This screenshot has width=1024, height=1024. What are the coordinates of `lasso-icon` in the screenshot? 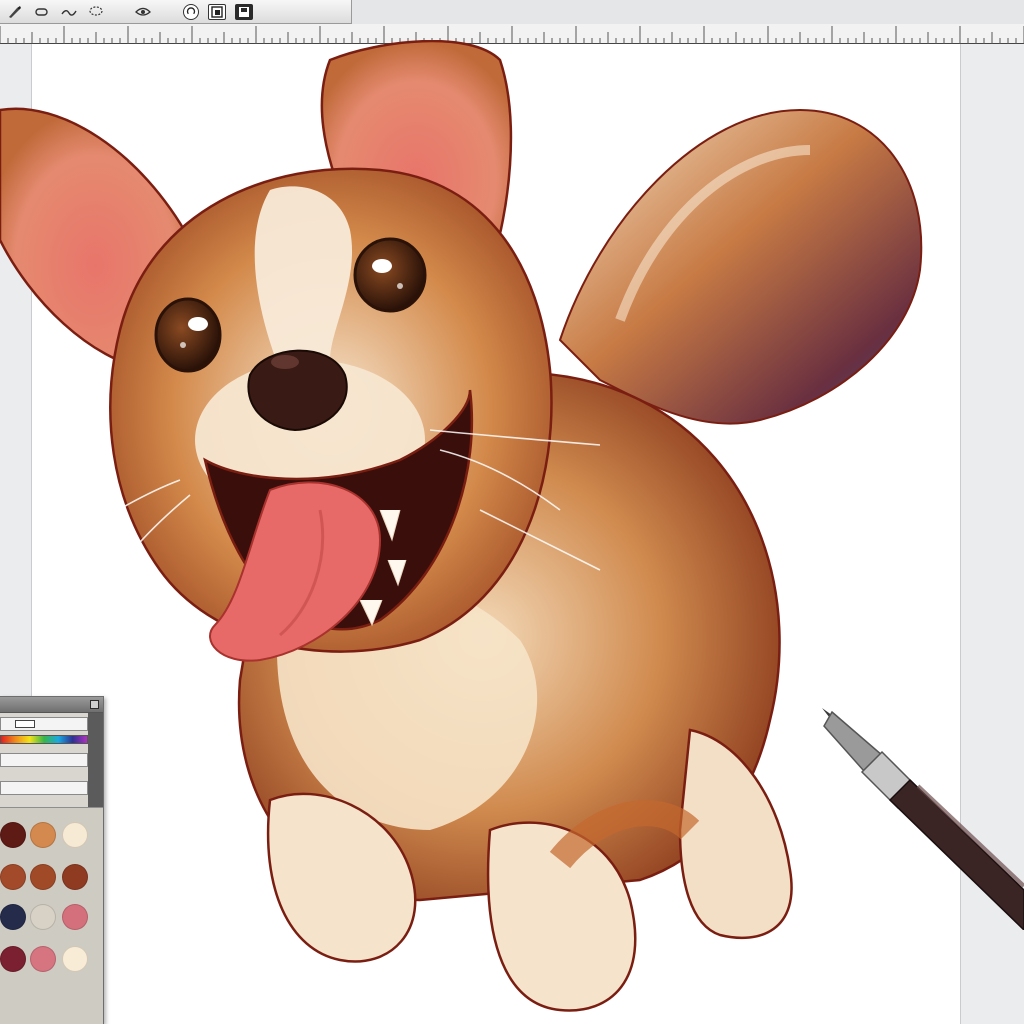 It's located at (96, 12).